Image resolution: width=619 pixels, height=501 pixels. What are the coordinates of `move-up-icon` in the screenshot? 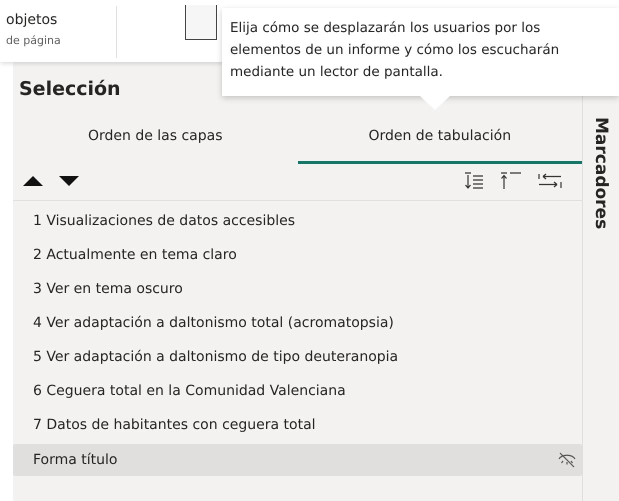 It's located at (33, 181).